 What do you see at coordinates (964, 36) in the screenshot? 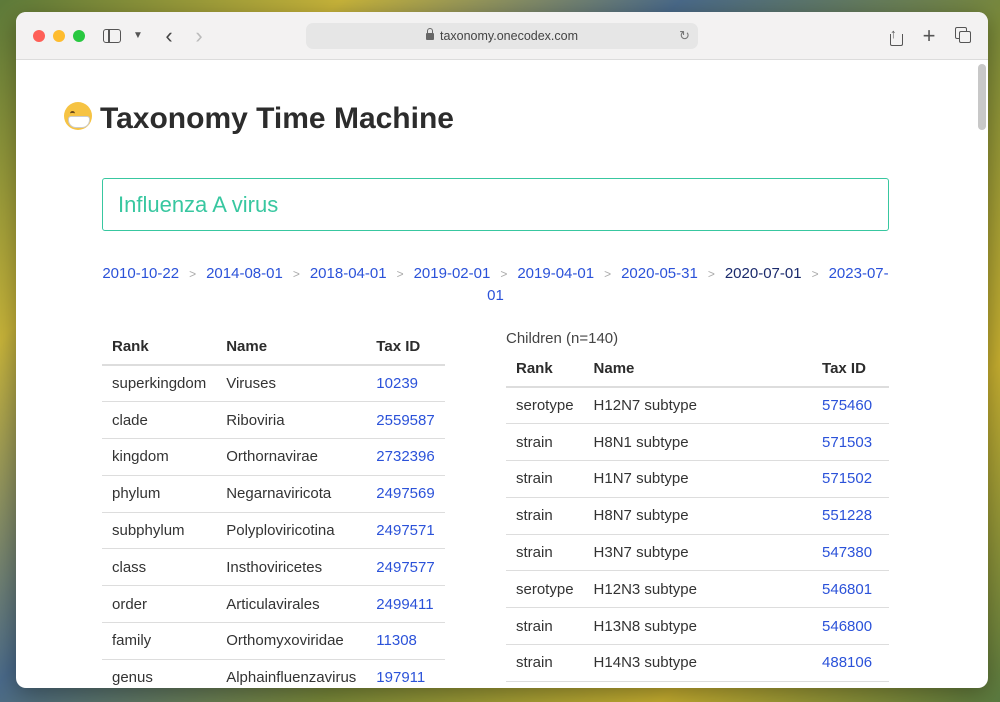
I see `tab-overview-button` at bounding box center [964, 36].